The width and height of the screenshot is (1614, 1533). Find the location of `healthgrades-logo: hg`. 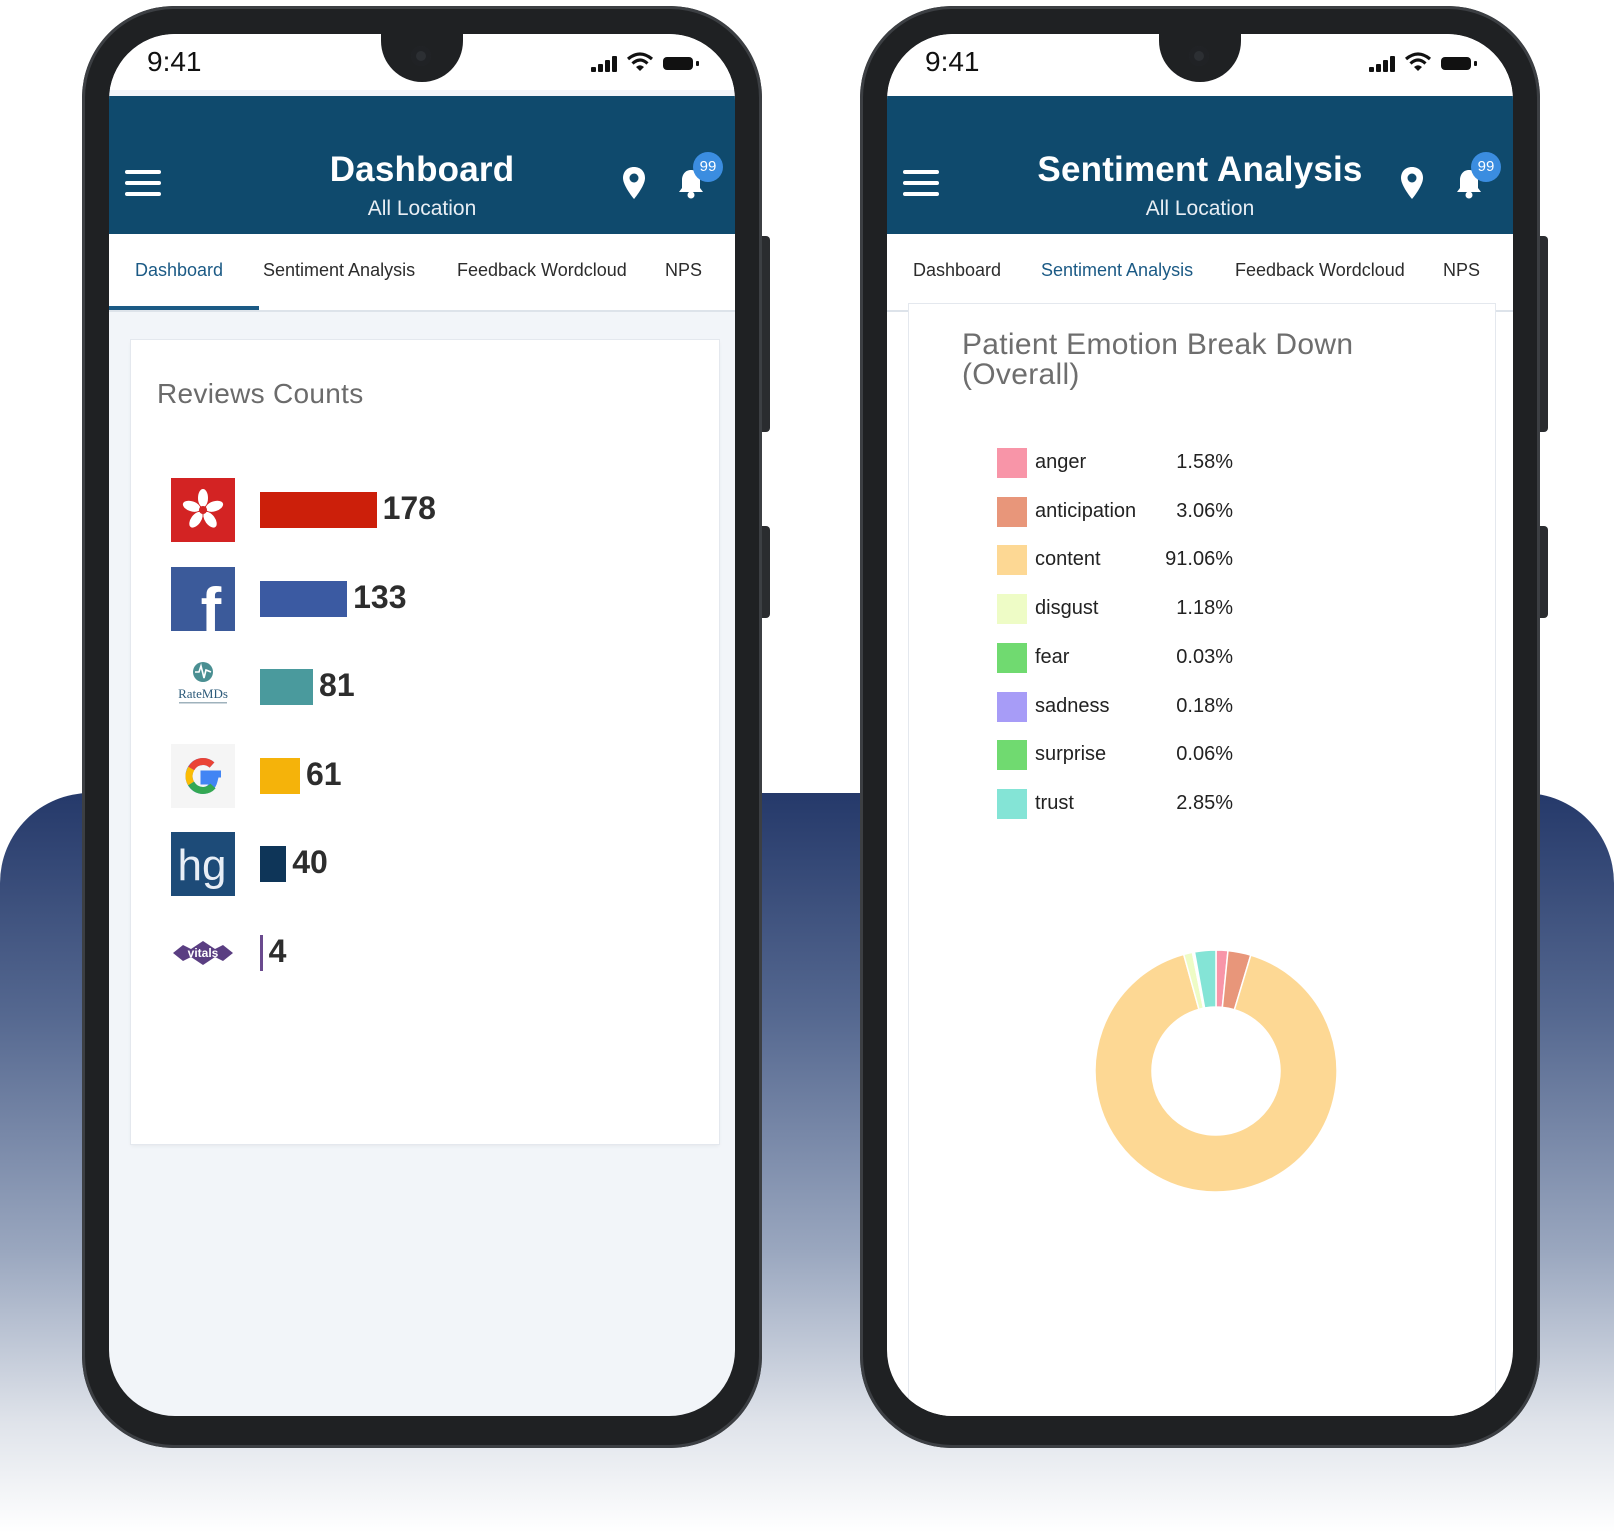

healthgrades-logo: hg is located at coordinates (203, 864).